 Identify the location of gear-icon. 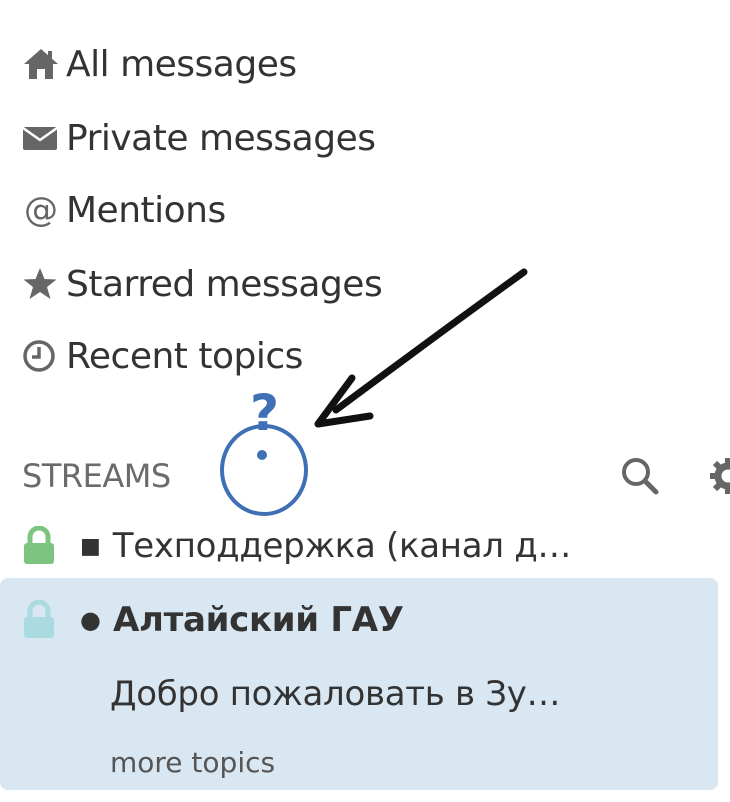
(718, 476).